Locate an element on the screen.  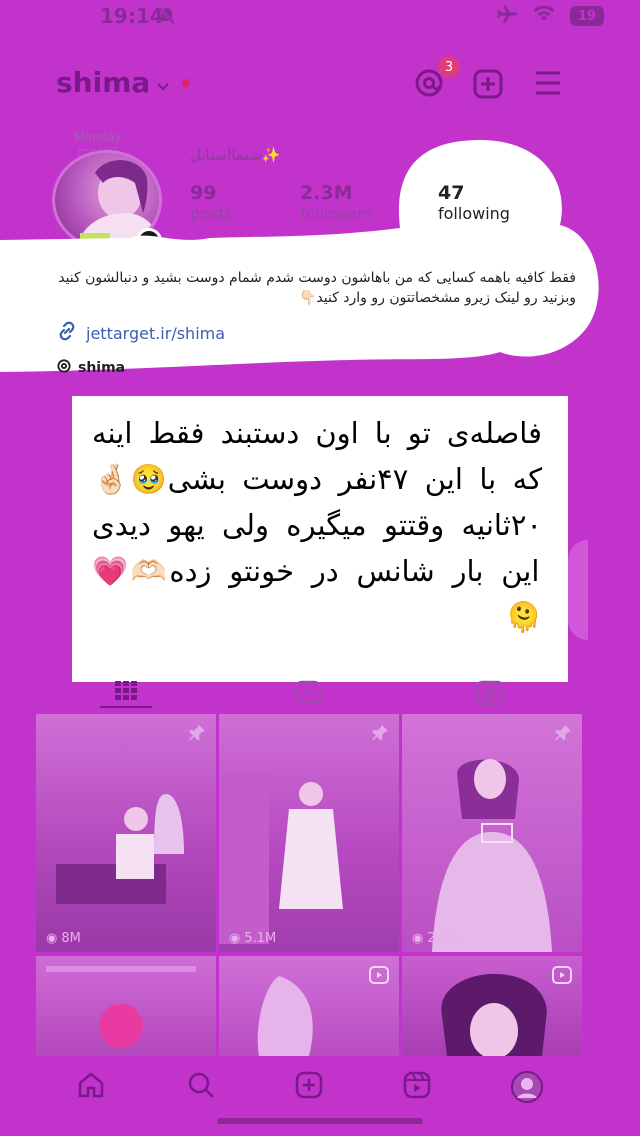
following-label: following is located at coordinates (474, 213).